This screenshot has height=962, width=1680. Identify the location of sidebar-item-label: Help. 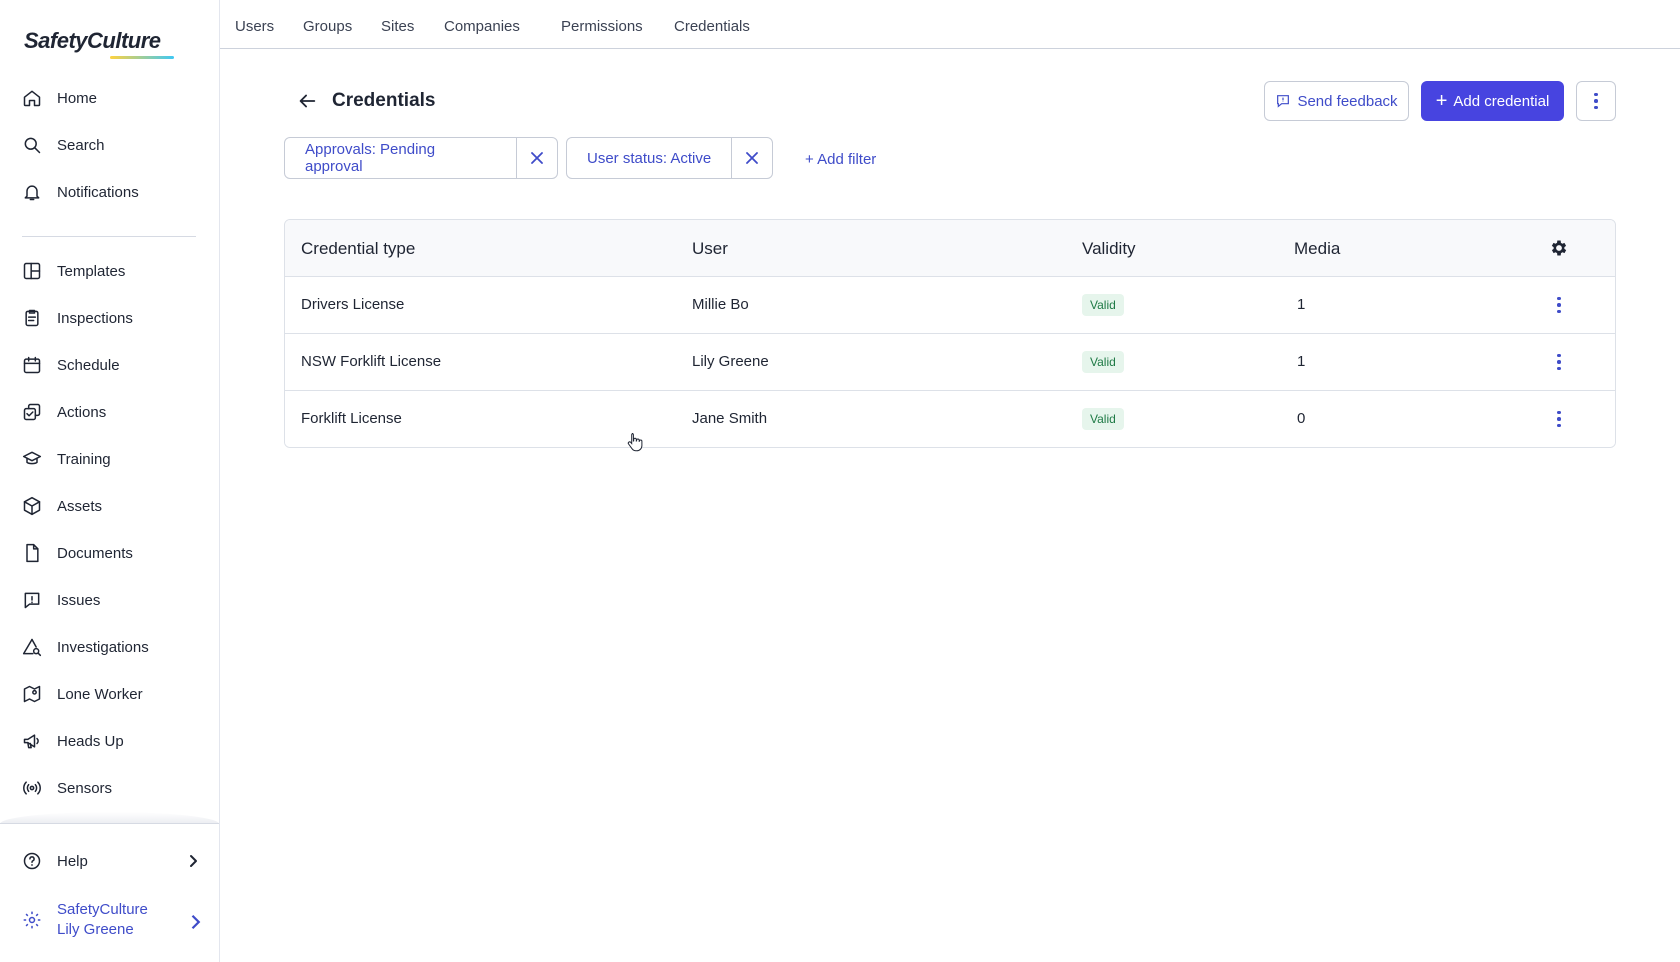
(72, 861).